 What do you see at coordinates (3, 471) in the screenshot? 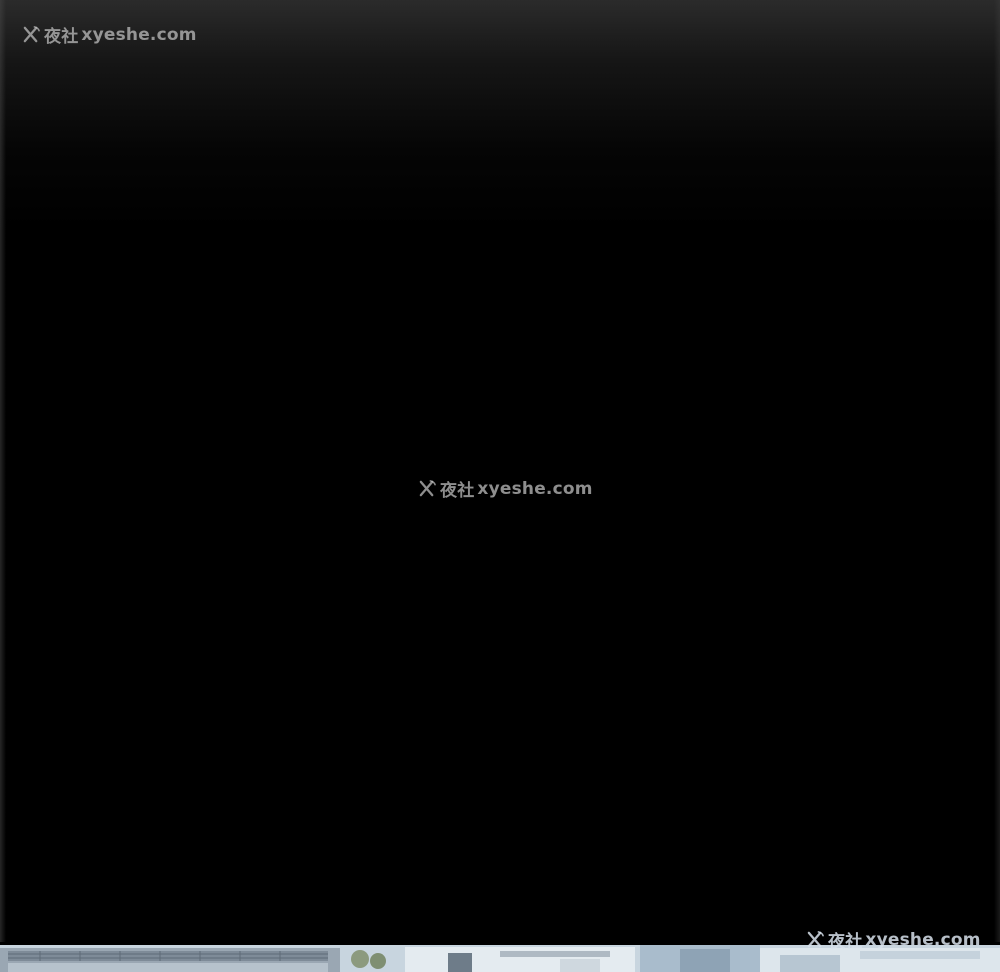
I see `panel-left-edge` at bounding box center [3, 471].